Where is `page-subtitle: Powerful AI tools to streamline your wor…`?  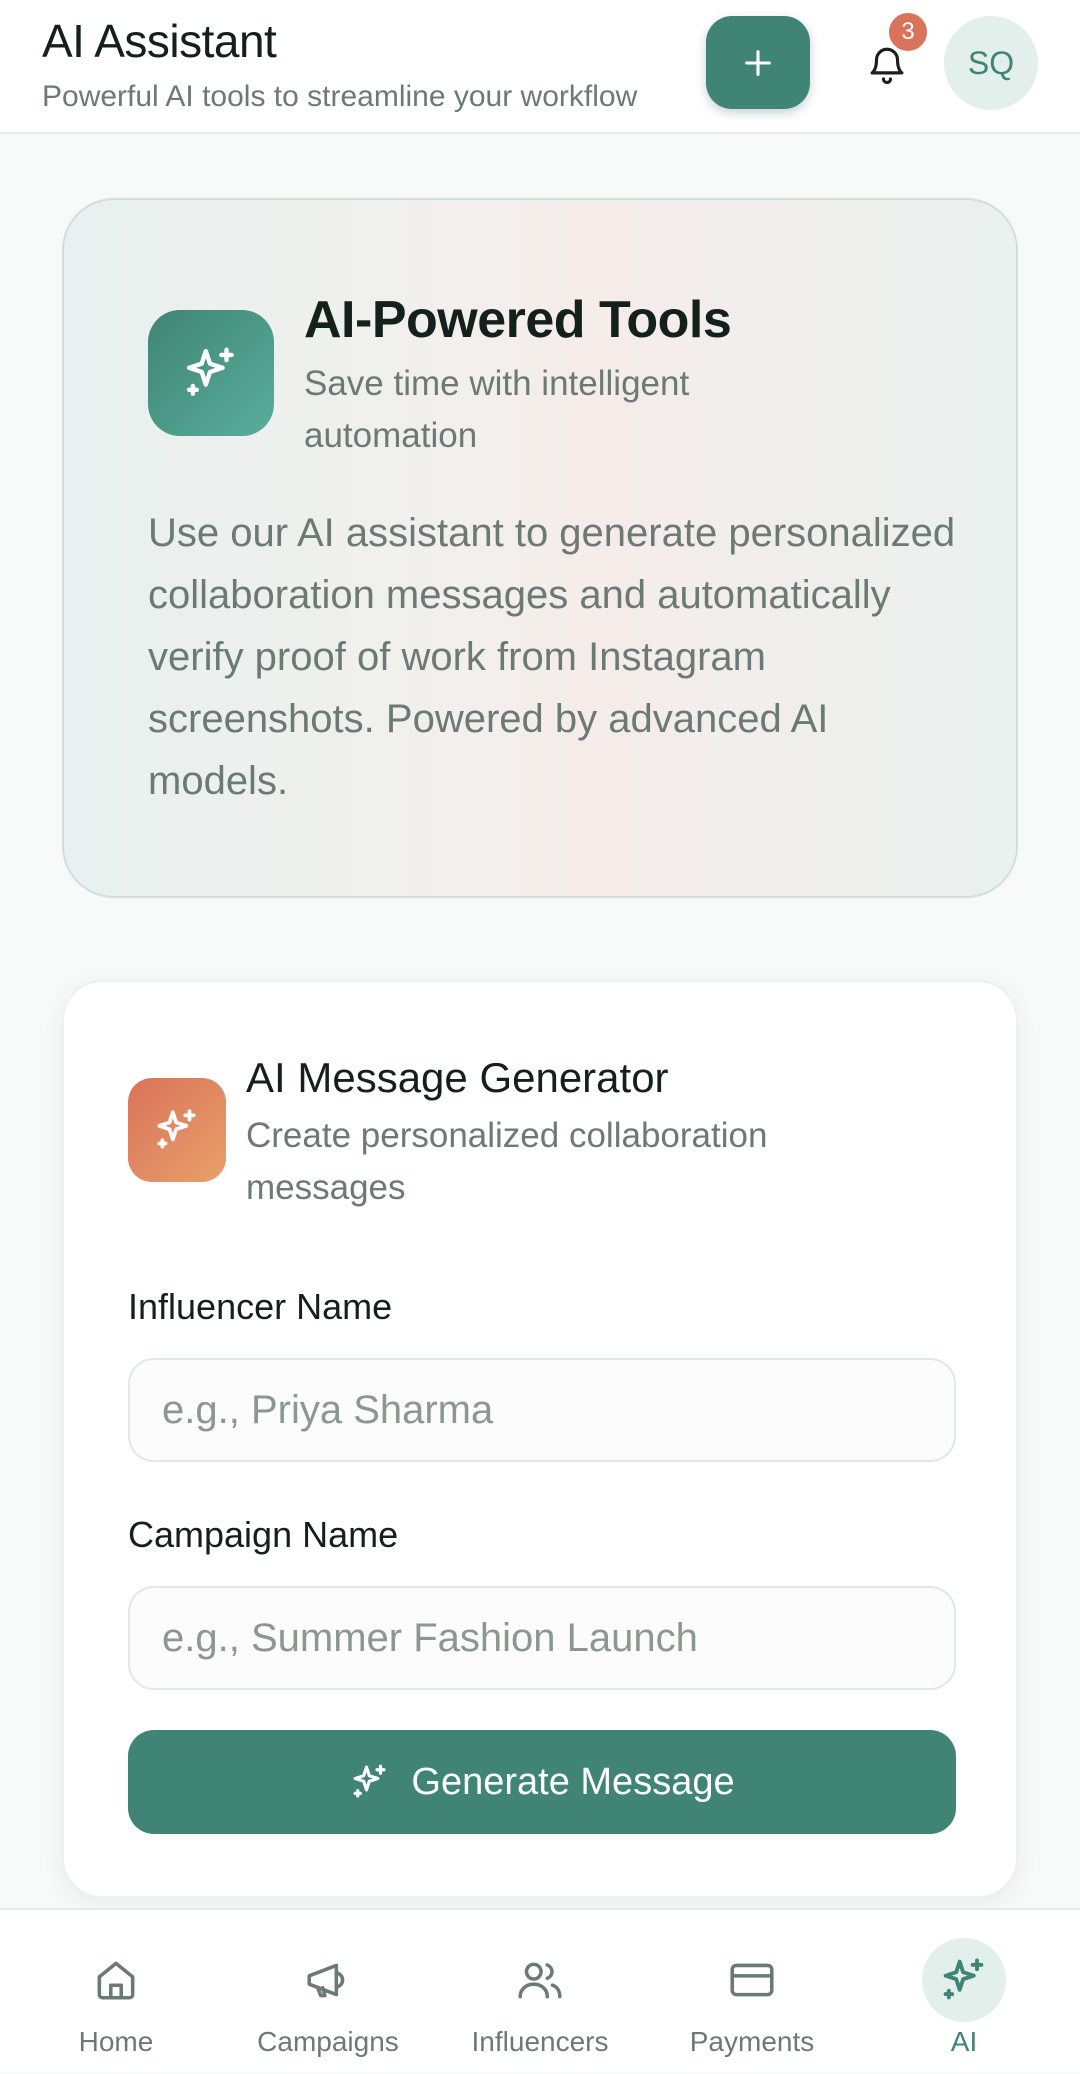 page-subtitle: Powerful AI tools to streamline your wor… is located at coordinates (340, 96).